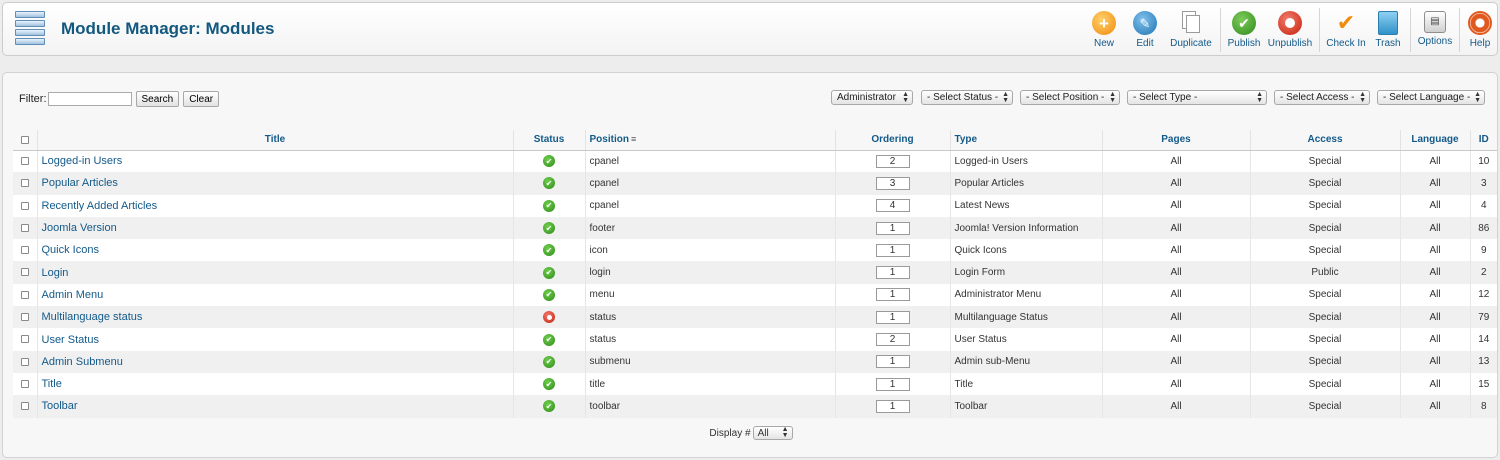  Describe the element at coordinates (1431, 97) in the screenshot. I see `language-select: - Select Language - ▲ ▼` at that location.